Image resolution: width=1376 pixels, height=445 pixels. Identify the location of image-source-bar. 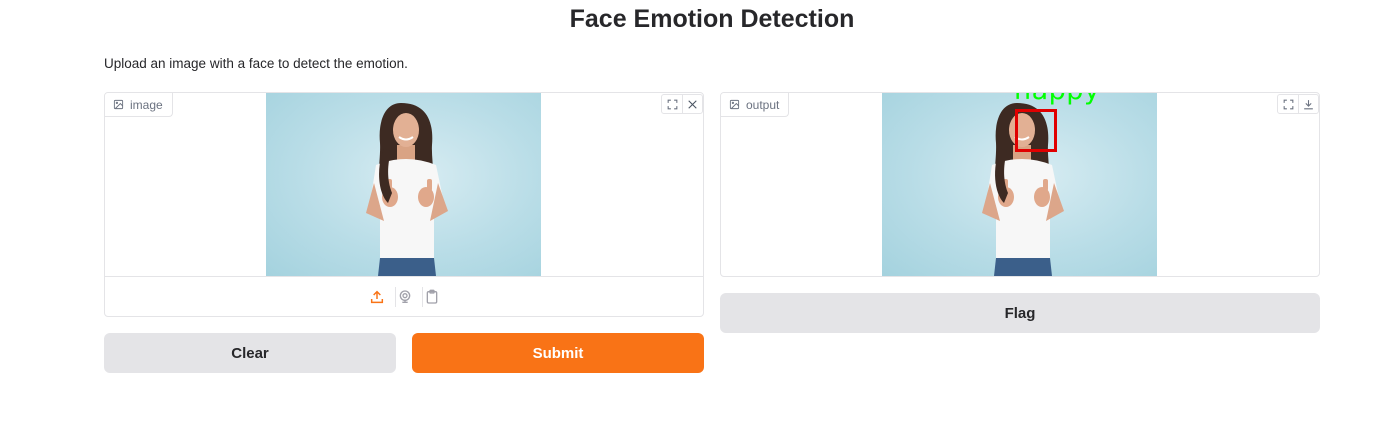
(404, 296).